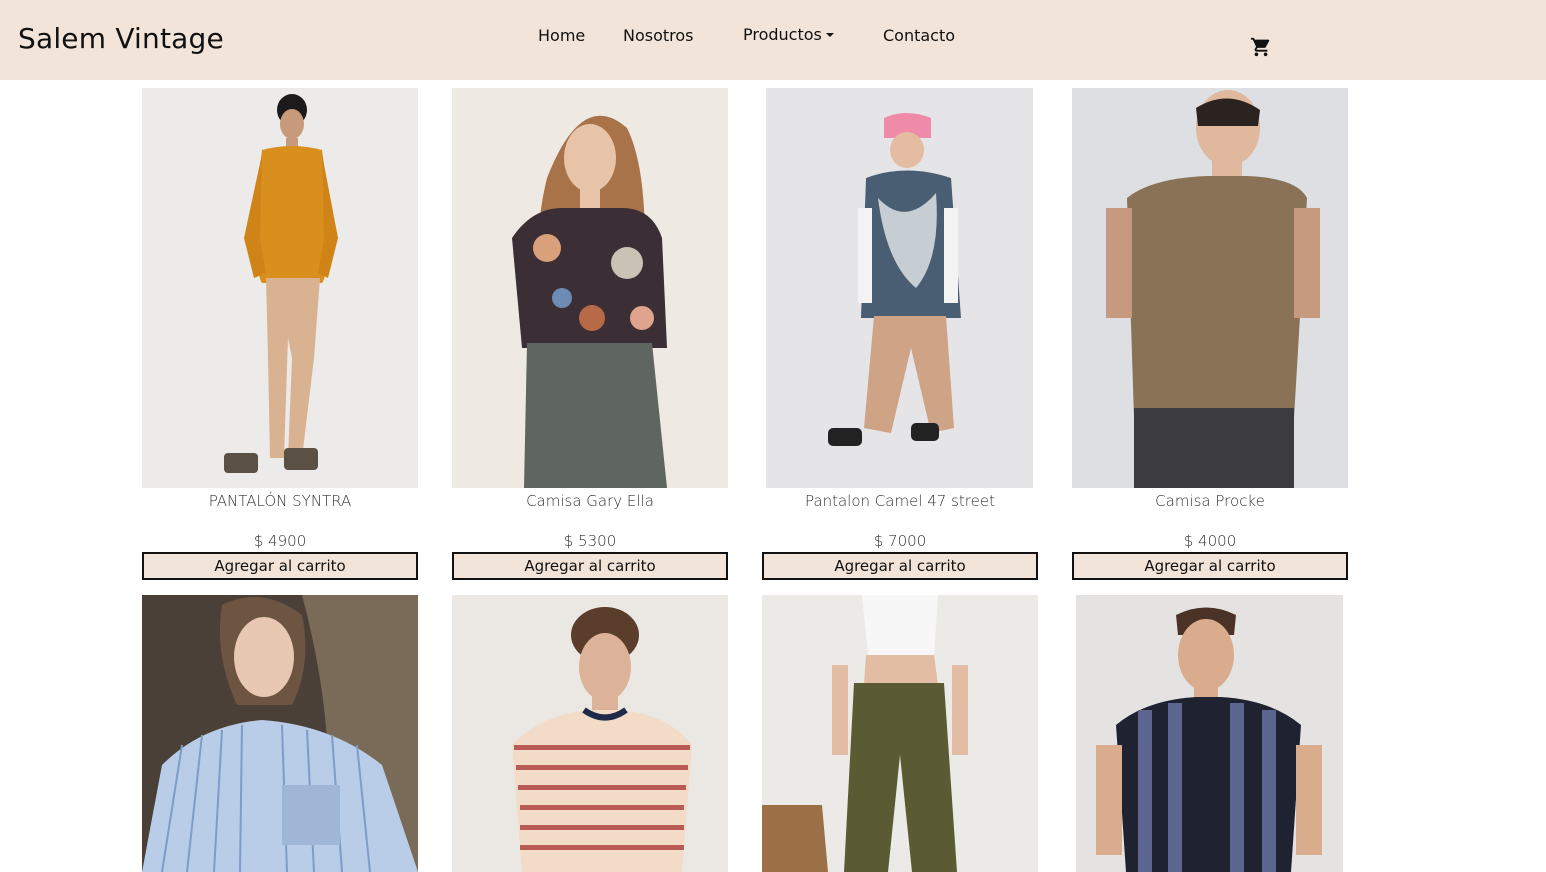 This screenshot has width=1546, height=872. Describe the element at coordinates (590, 501) in the screenshot. I see `product-name: Camisa Gary Ella` at that location.